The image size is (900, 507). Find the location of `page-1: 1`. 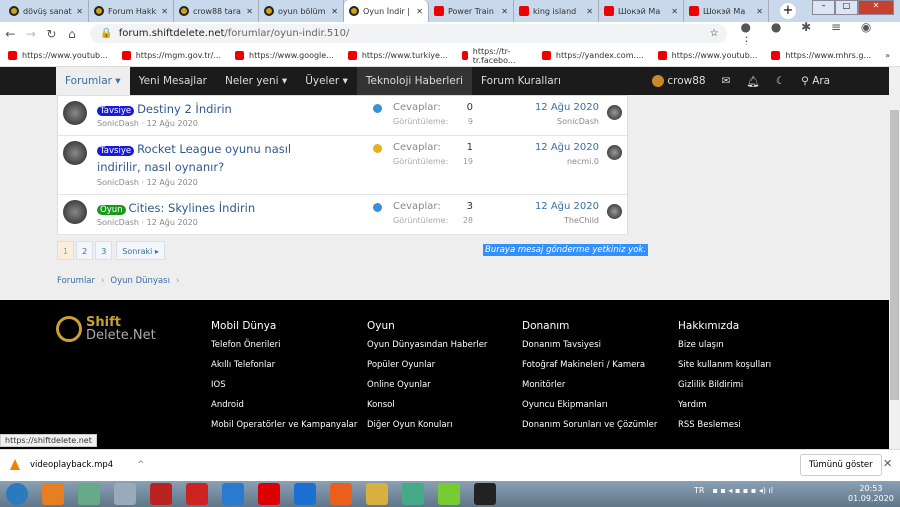

page-1: 1 is located at coordinates (66, 250).